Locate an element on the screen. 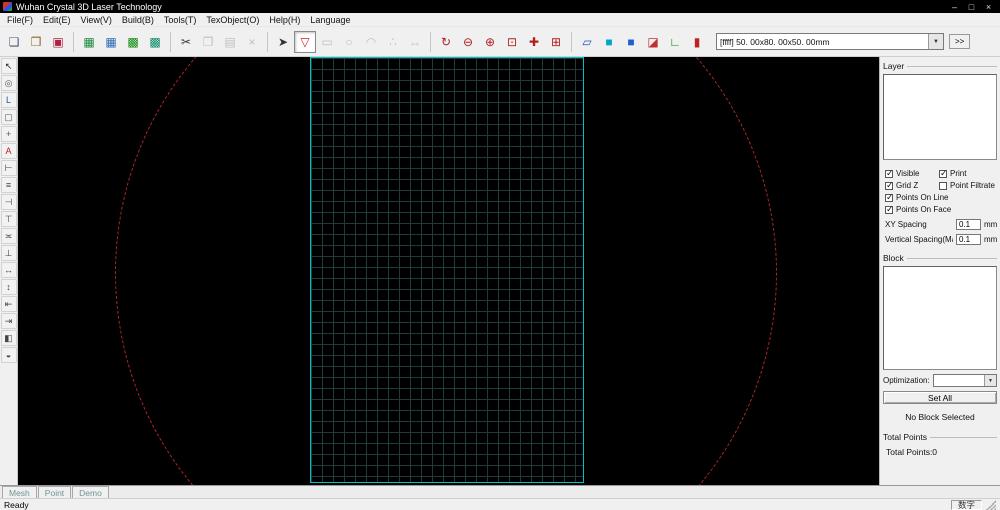 The width and height of the screenshot is (1000, 510). new-file-icon: ❏ is located at coordinates (14, 42).